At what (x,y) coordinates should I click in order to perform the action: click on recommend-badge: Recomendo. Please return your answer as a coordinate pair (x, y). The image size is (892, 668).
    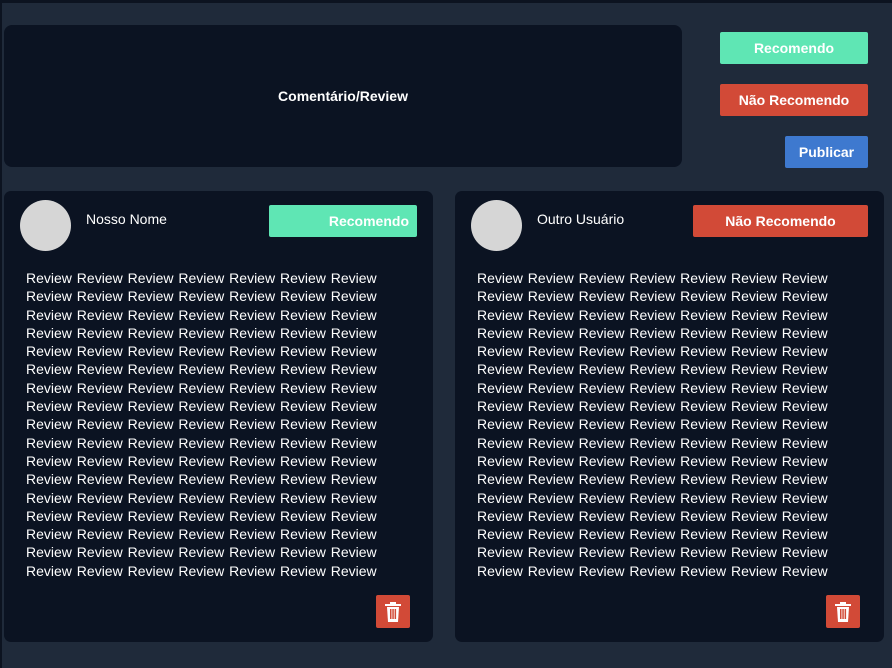
    Looking at the image, I should click on (343, 221).